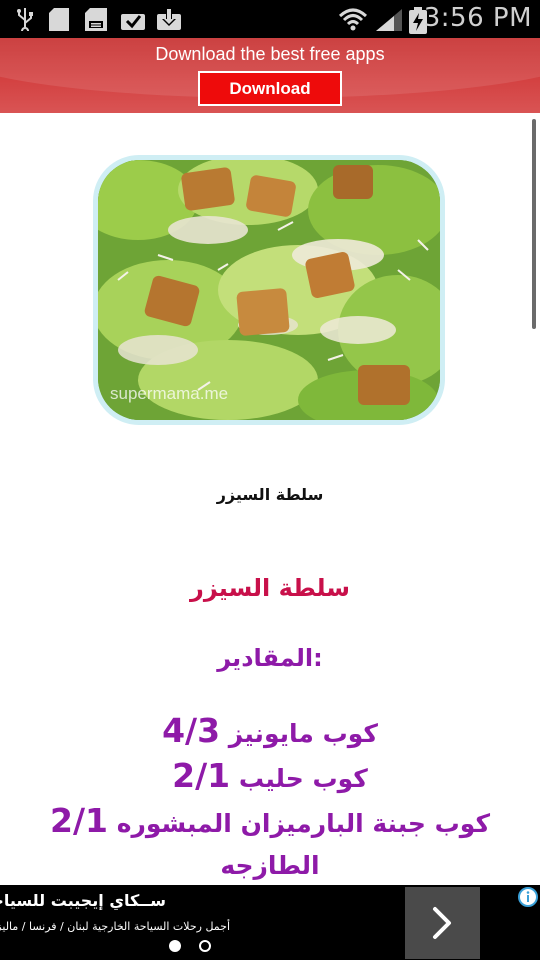 Image resolution: width=540 pixels, height=963 pixels. What do you see at coordinates (191, 730) in the screenshot?
I see `ingredient-amount: 4/3` at bounding box center [191, 730].